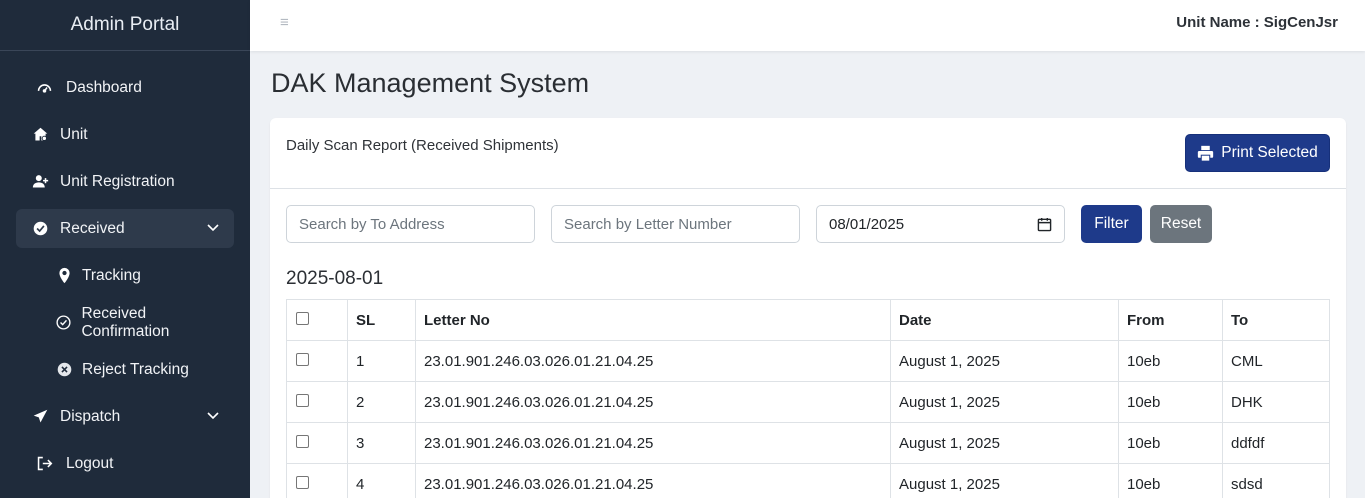 The height and width of the screenshot is (498, 1365). What do you see at coordinates (381, 480) in the screenshot?
I see `cell-sl: 4` at bounding box center [381, 480].